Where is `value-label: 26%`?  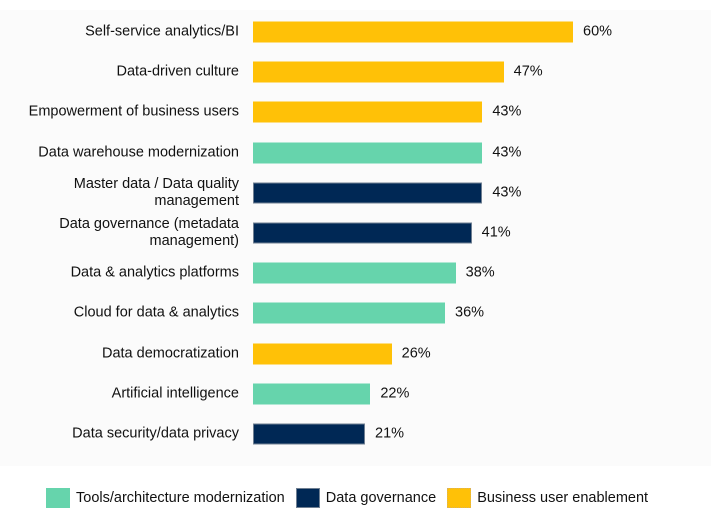
value-label: 26% is located at coordinates (416, 353).